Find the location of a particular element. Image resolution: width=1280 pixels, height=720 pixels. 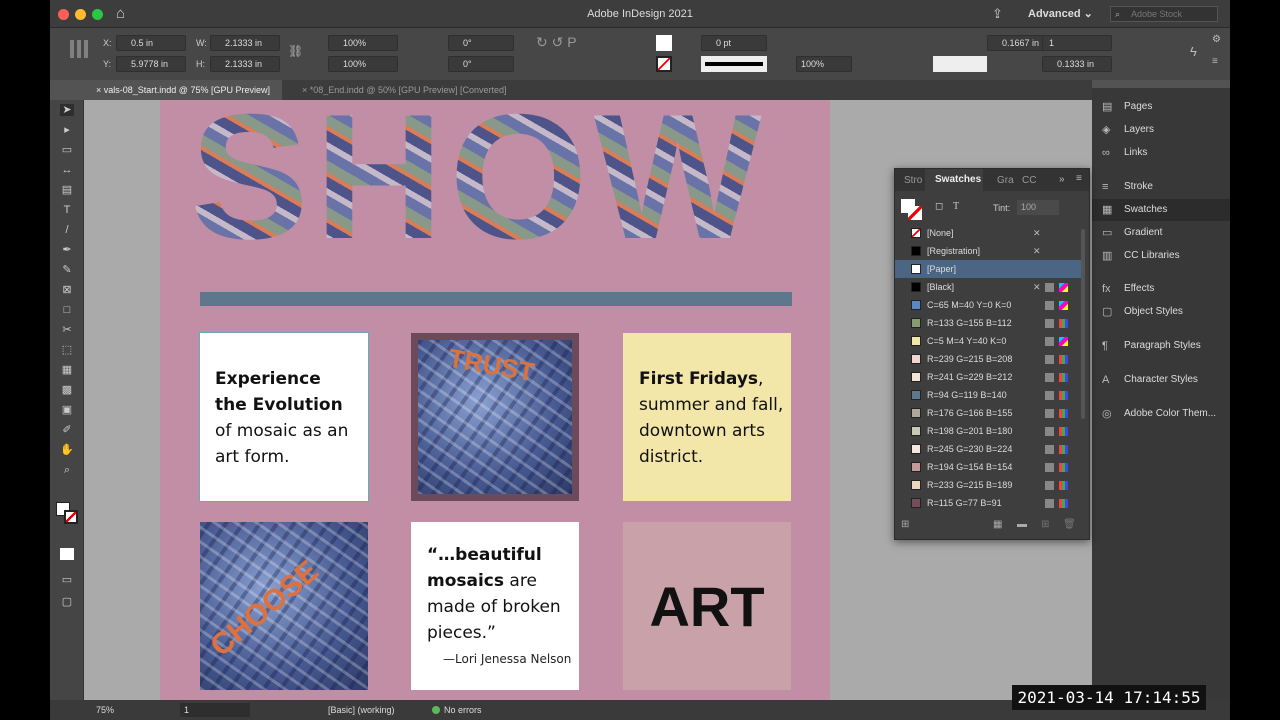

page-tool-icon: ▭ is located at coordinates (67, 150).